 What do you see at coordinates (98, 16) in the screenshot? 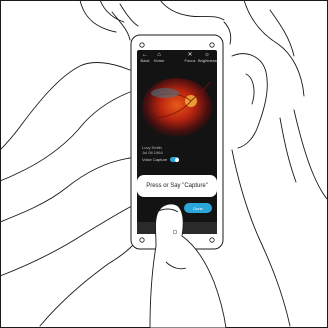
I see `hair-line` at bounding box center [98, 16].